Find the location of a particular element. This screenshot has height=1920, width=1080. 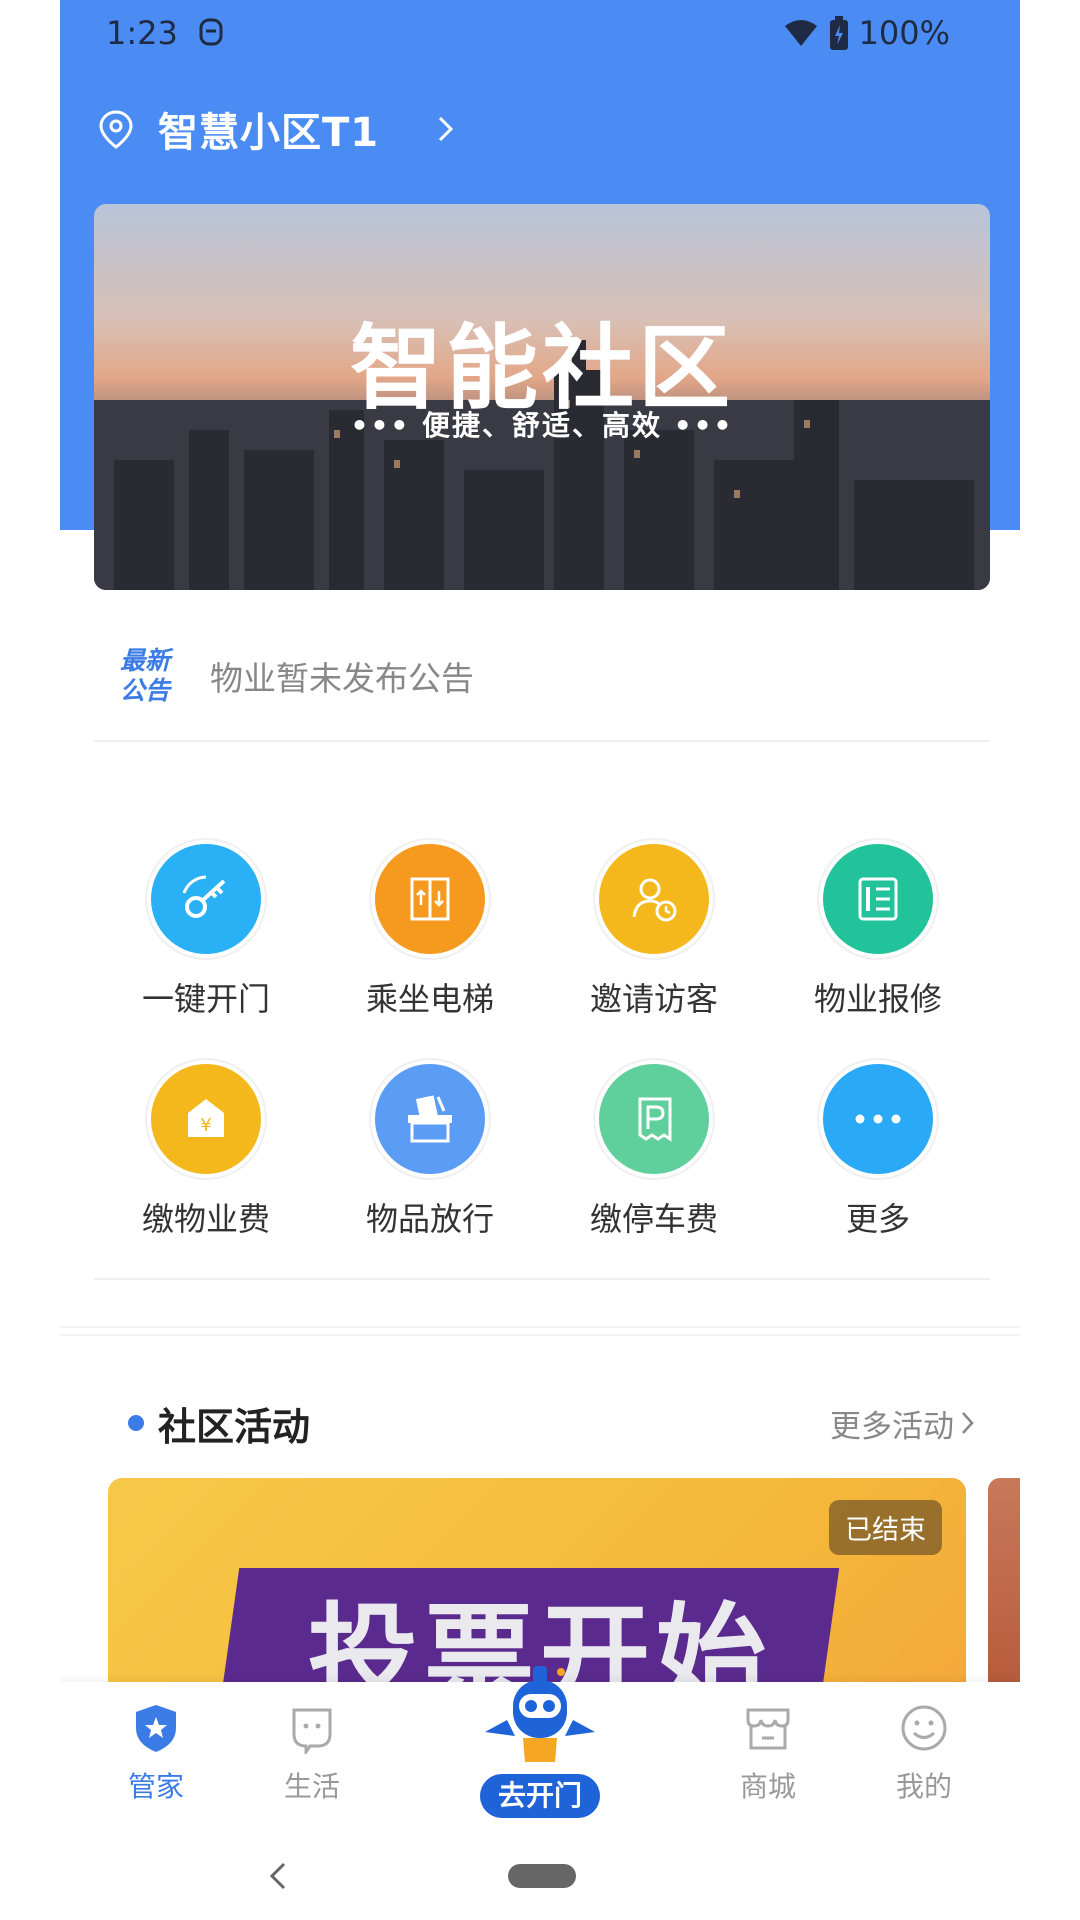

location-pin-icon is located at coordinates (116, 129).